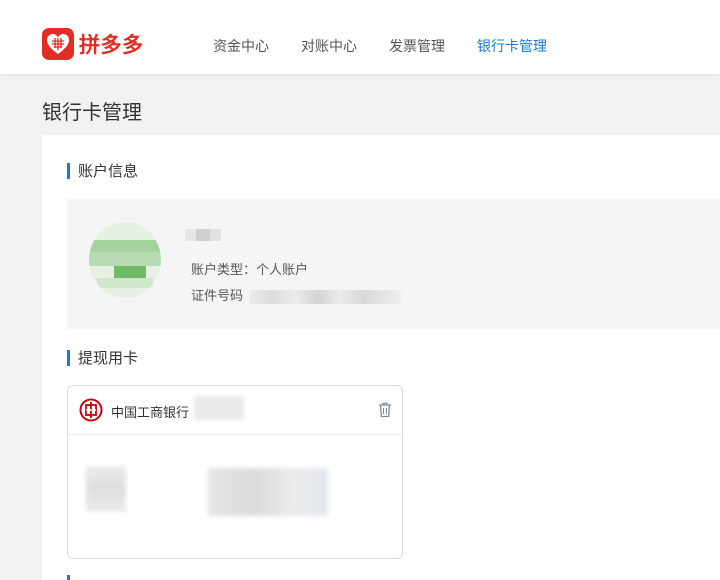  I want to click on card-holder-redacted, so click(268, 492).